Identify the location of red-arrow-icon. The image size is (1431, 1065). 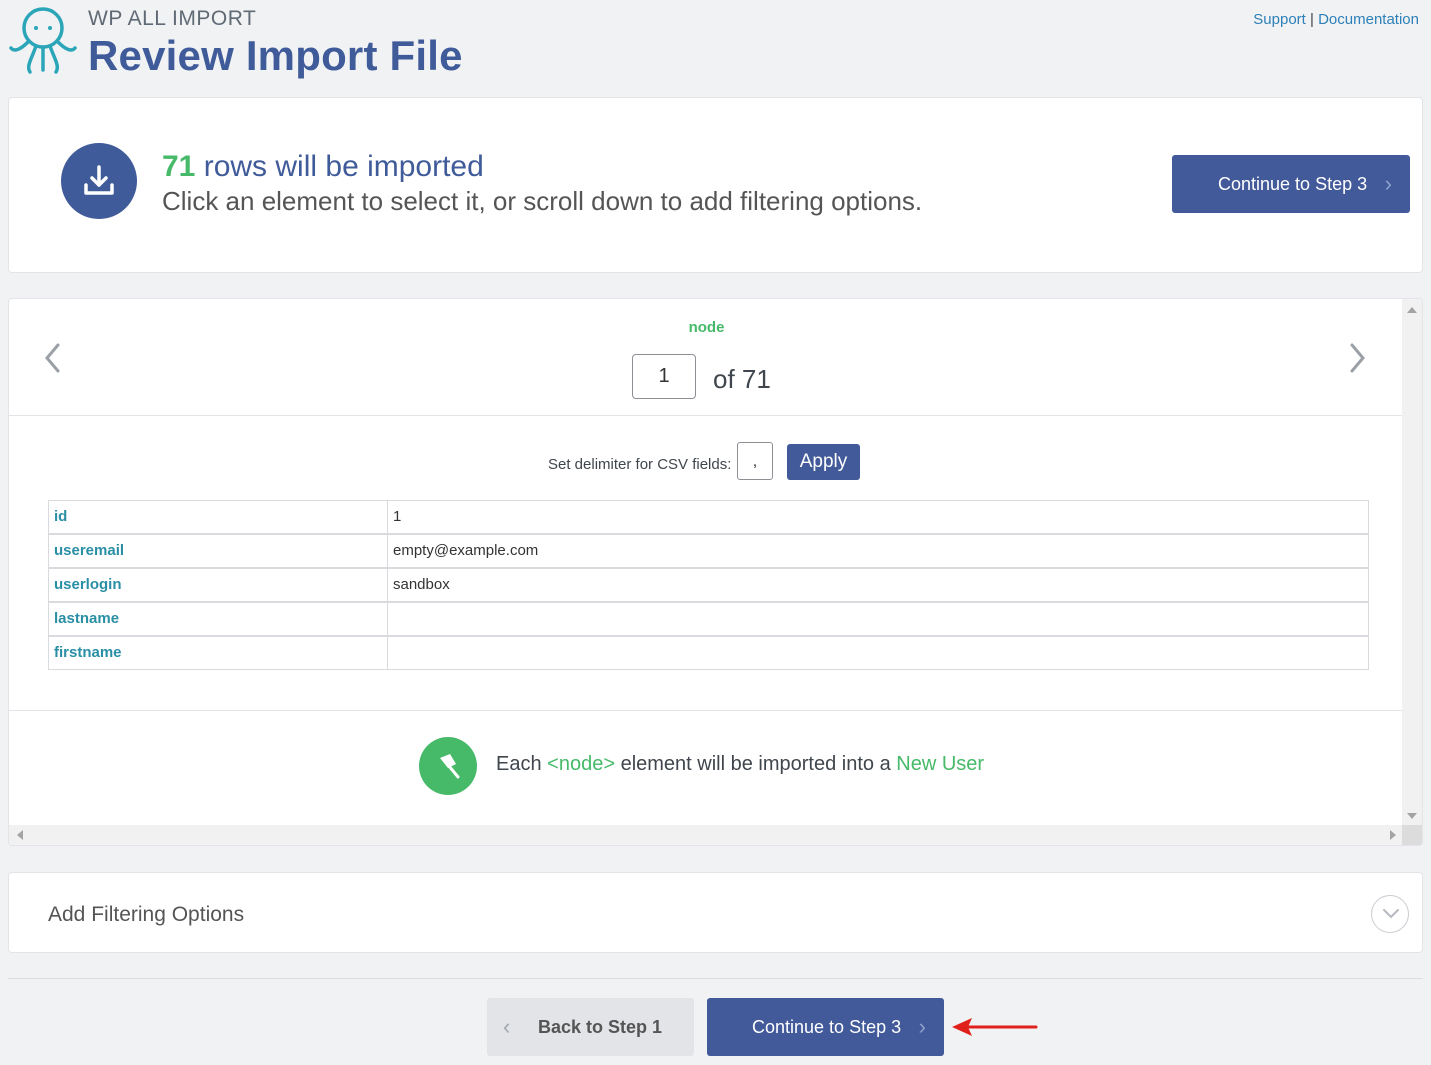
(995, 1030).